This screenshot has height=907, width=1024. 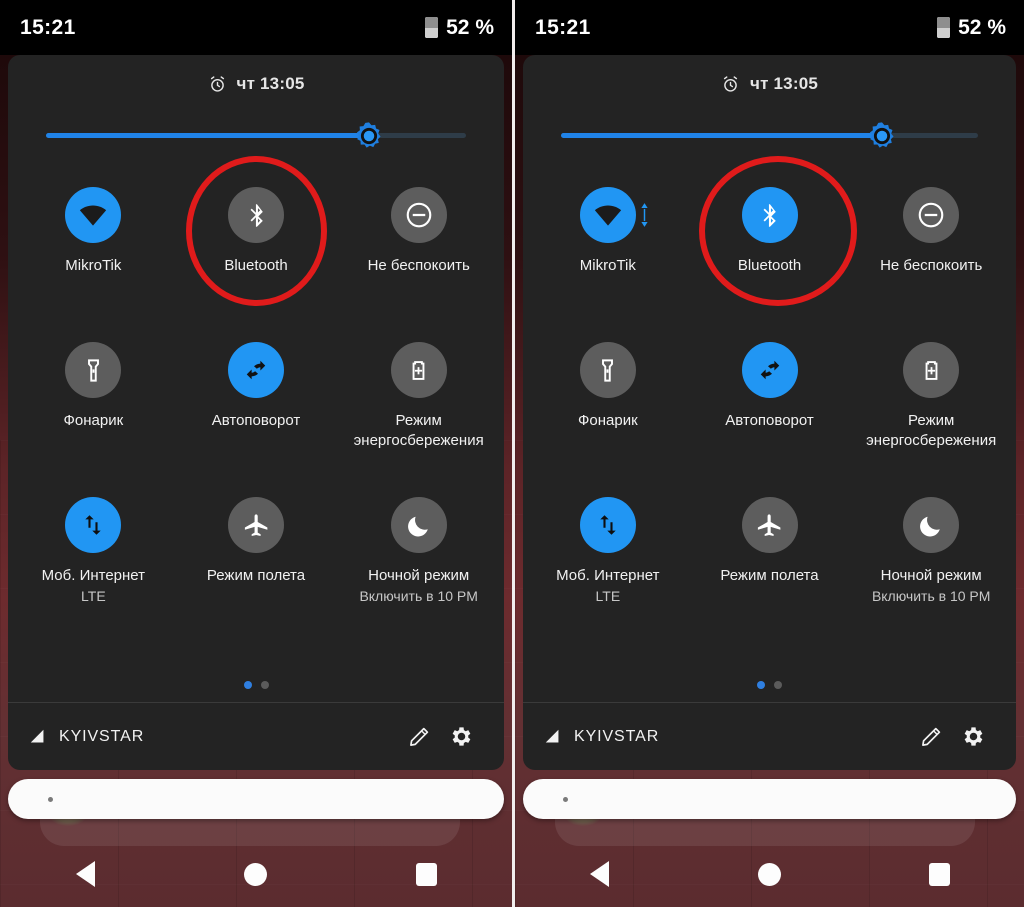 I want to click on search-dot-icon, so click(x=565, y=799).